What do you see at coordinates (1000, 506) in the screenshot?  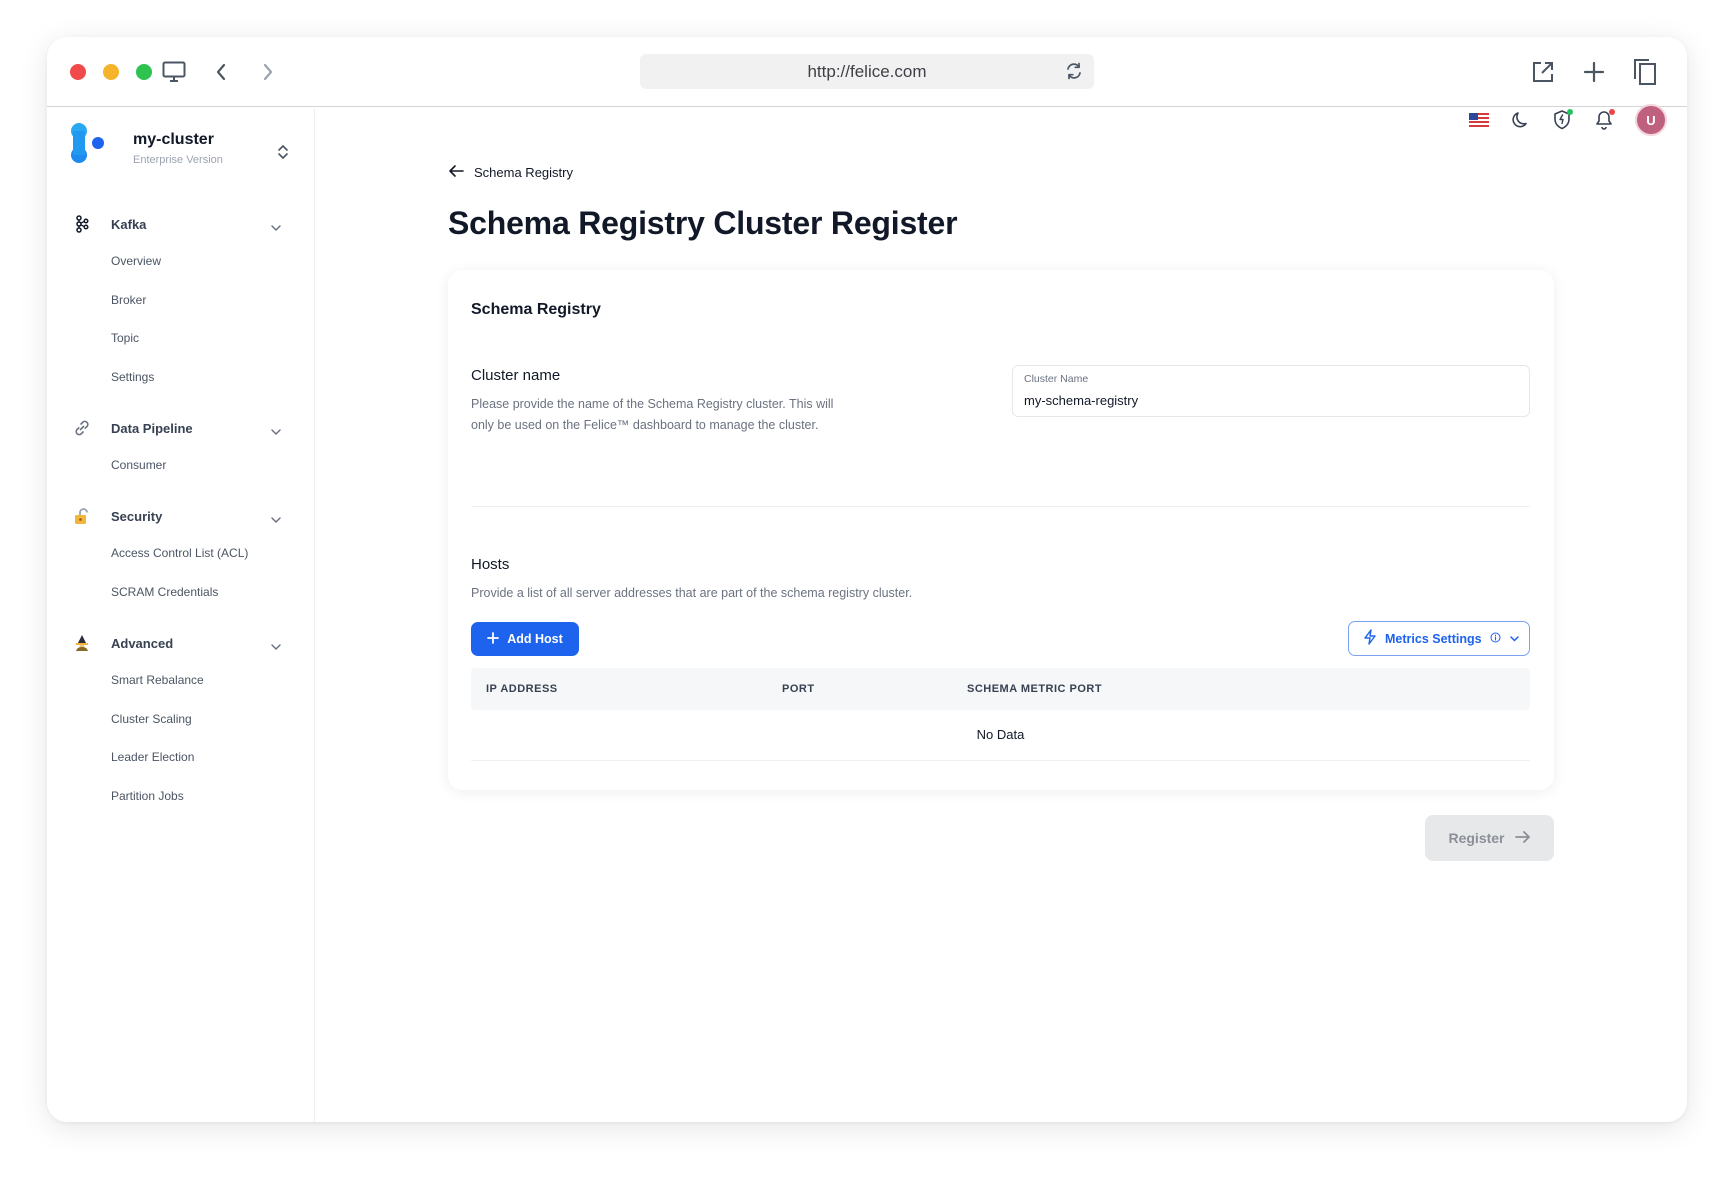 I see `section-divider` at bounding box center [1000, 506].